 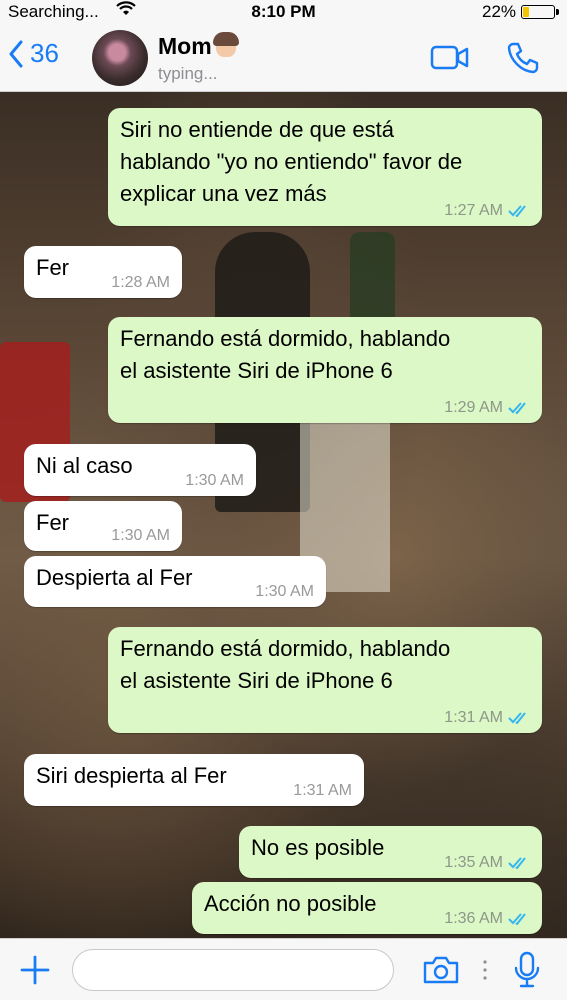 What do you see at coordinates (283, 12) in the screenshot?
I see `status-bar: Searching... 8:10 PM 22%` at bounding box center [283, 12].